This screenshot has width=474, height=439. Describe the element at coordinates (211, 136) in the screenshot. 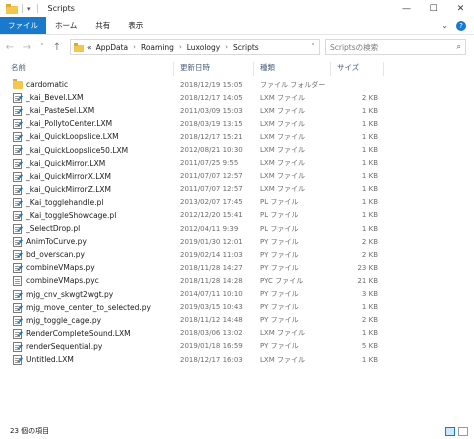

I see `file-date: 2018/12/17 15:21` at that location.